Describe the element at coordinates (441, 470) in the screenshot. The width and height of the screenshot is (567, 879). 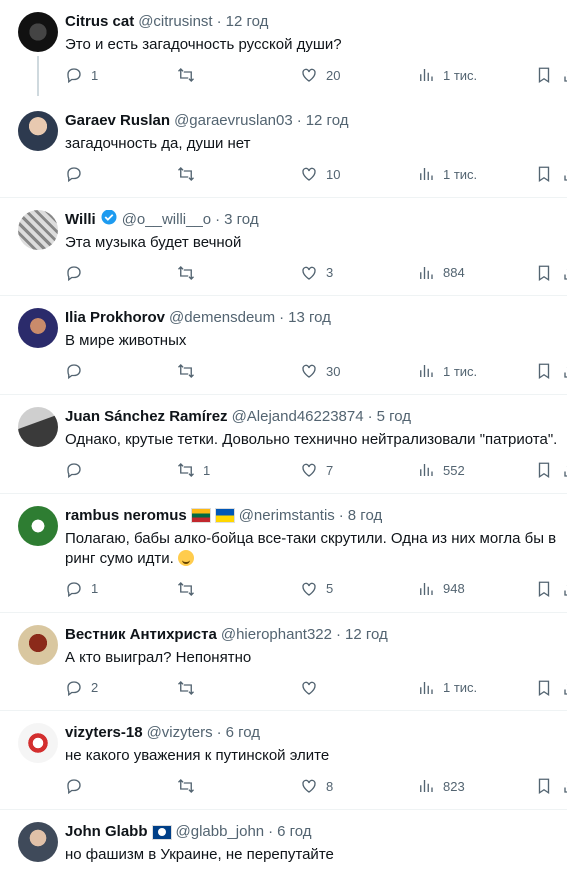
I see `views-button: 552` at that location.